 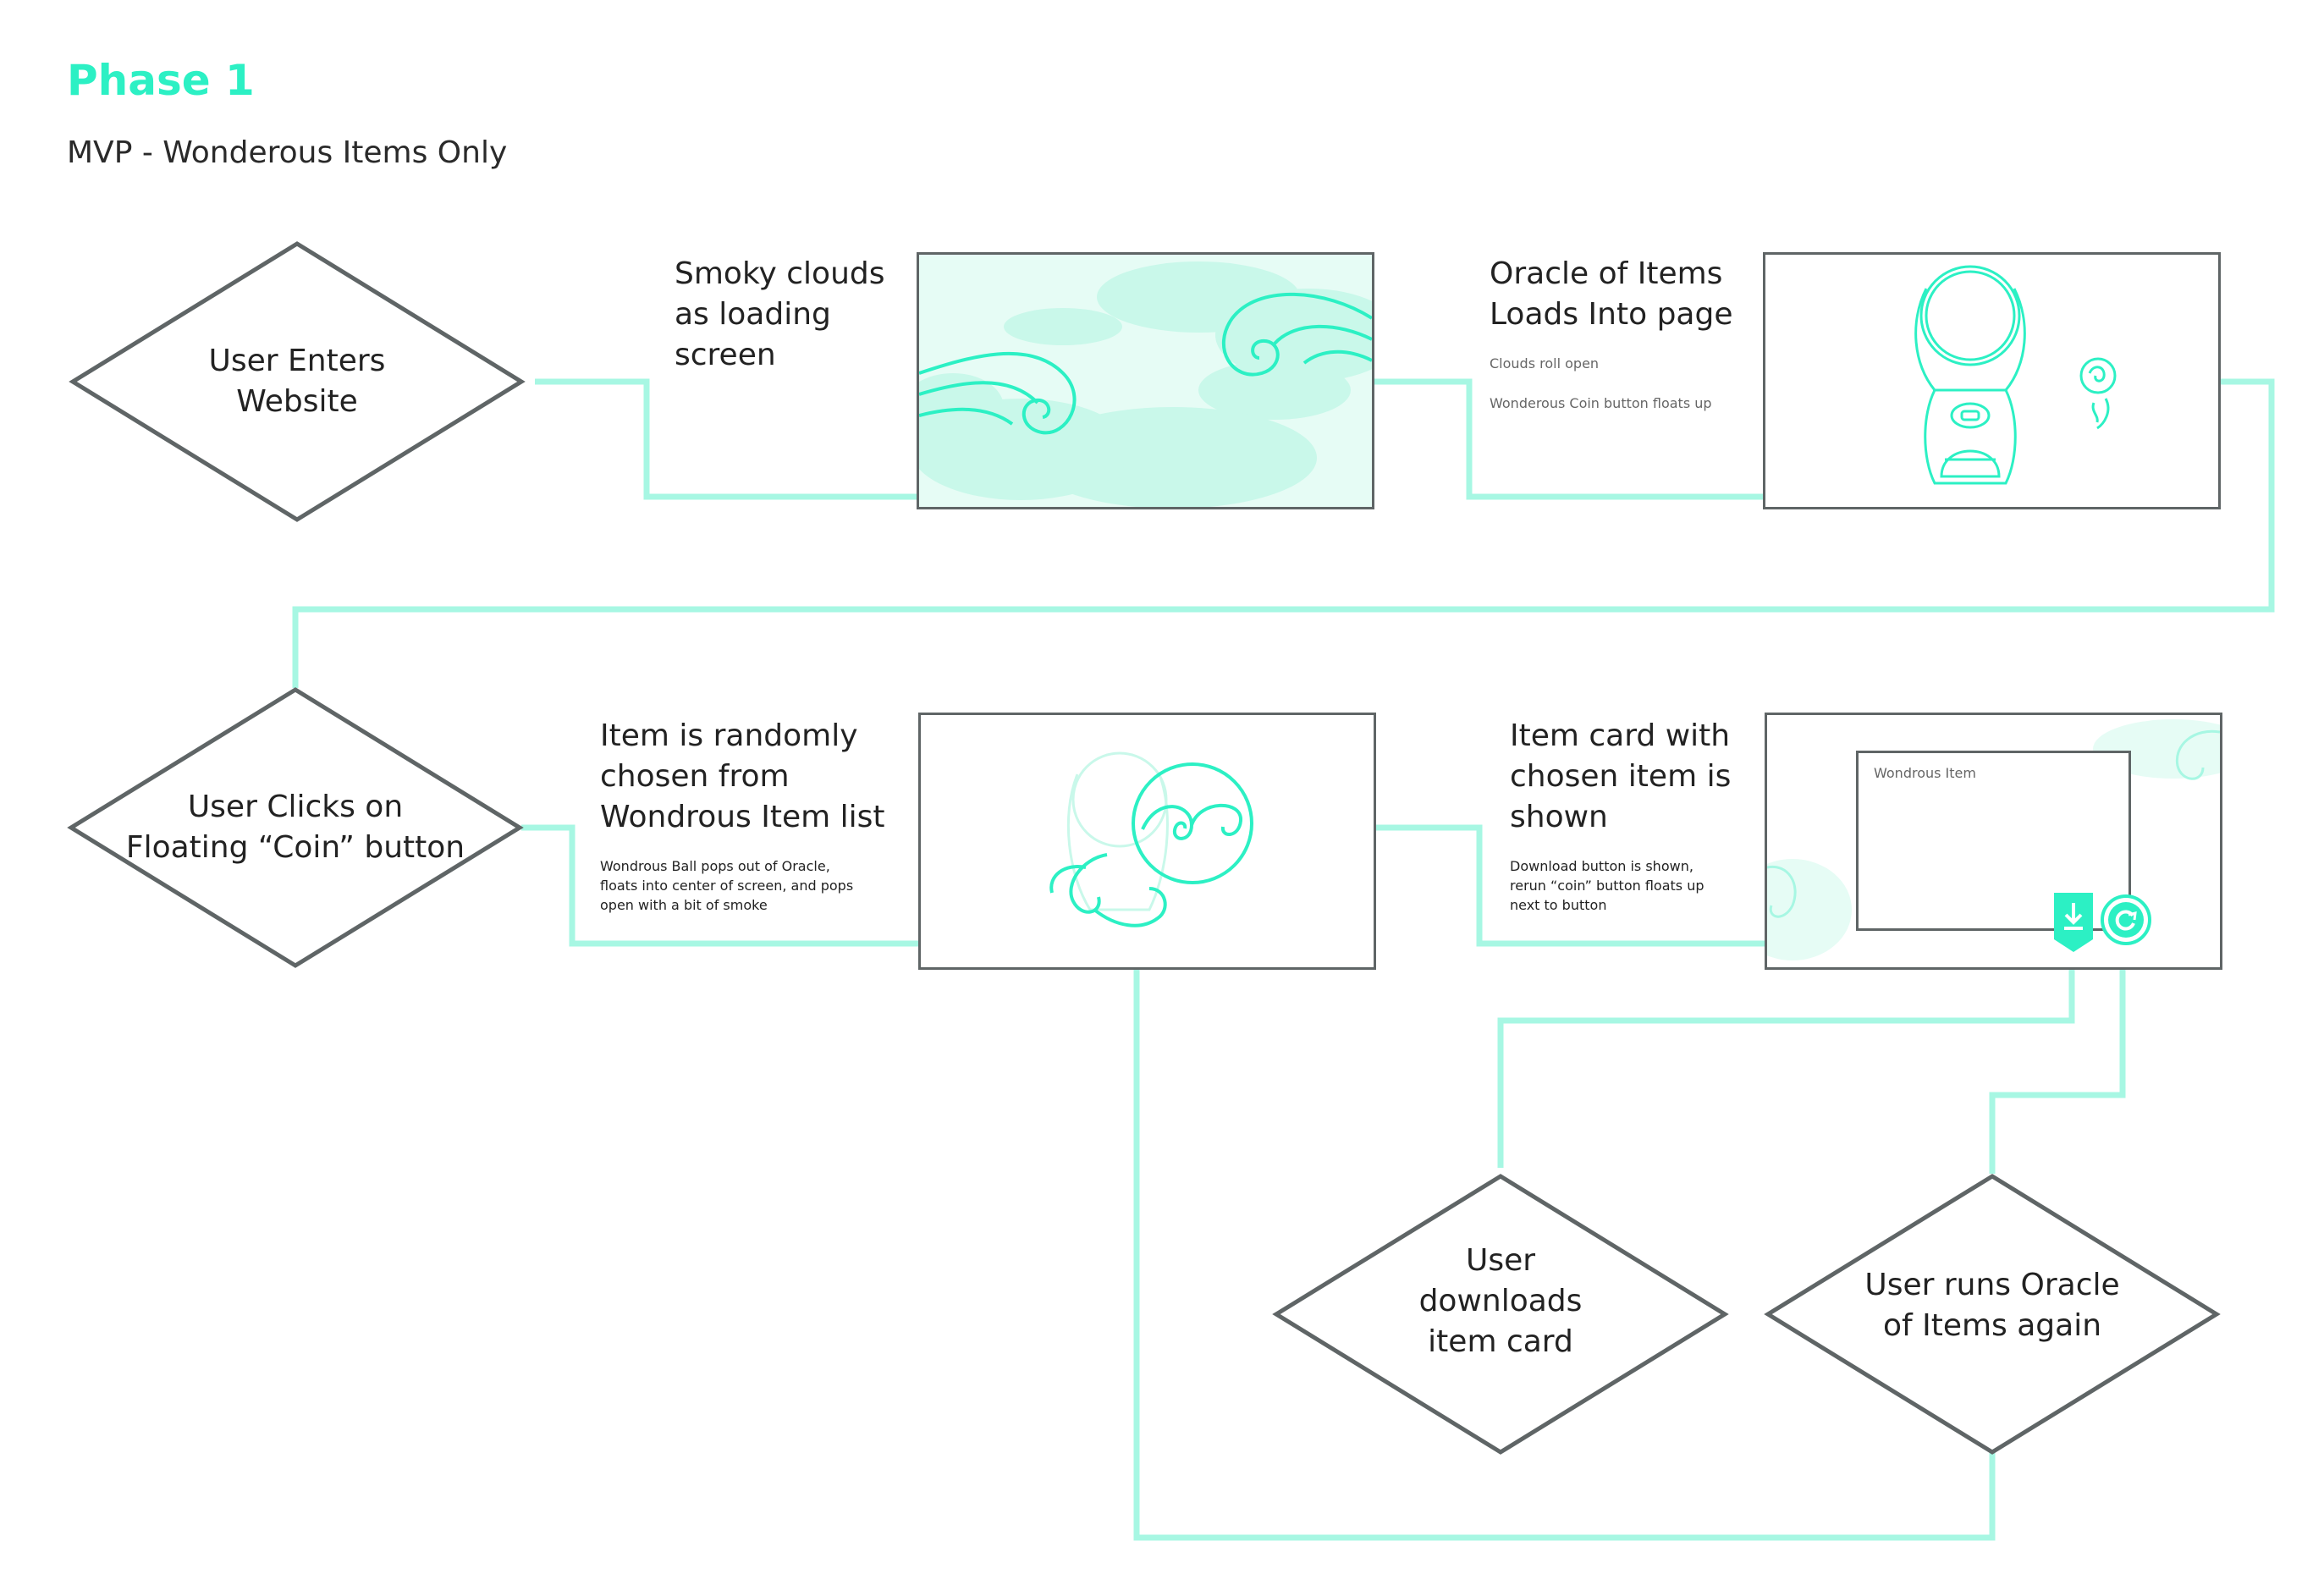 I want to click on card-caption: Item card with chosen item is shown, so click(x=1621, y=776).